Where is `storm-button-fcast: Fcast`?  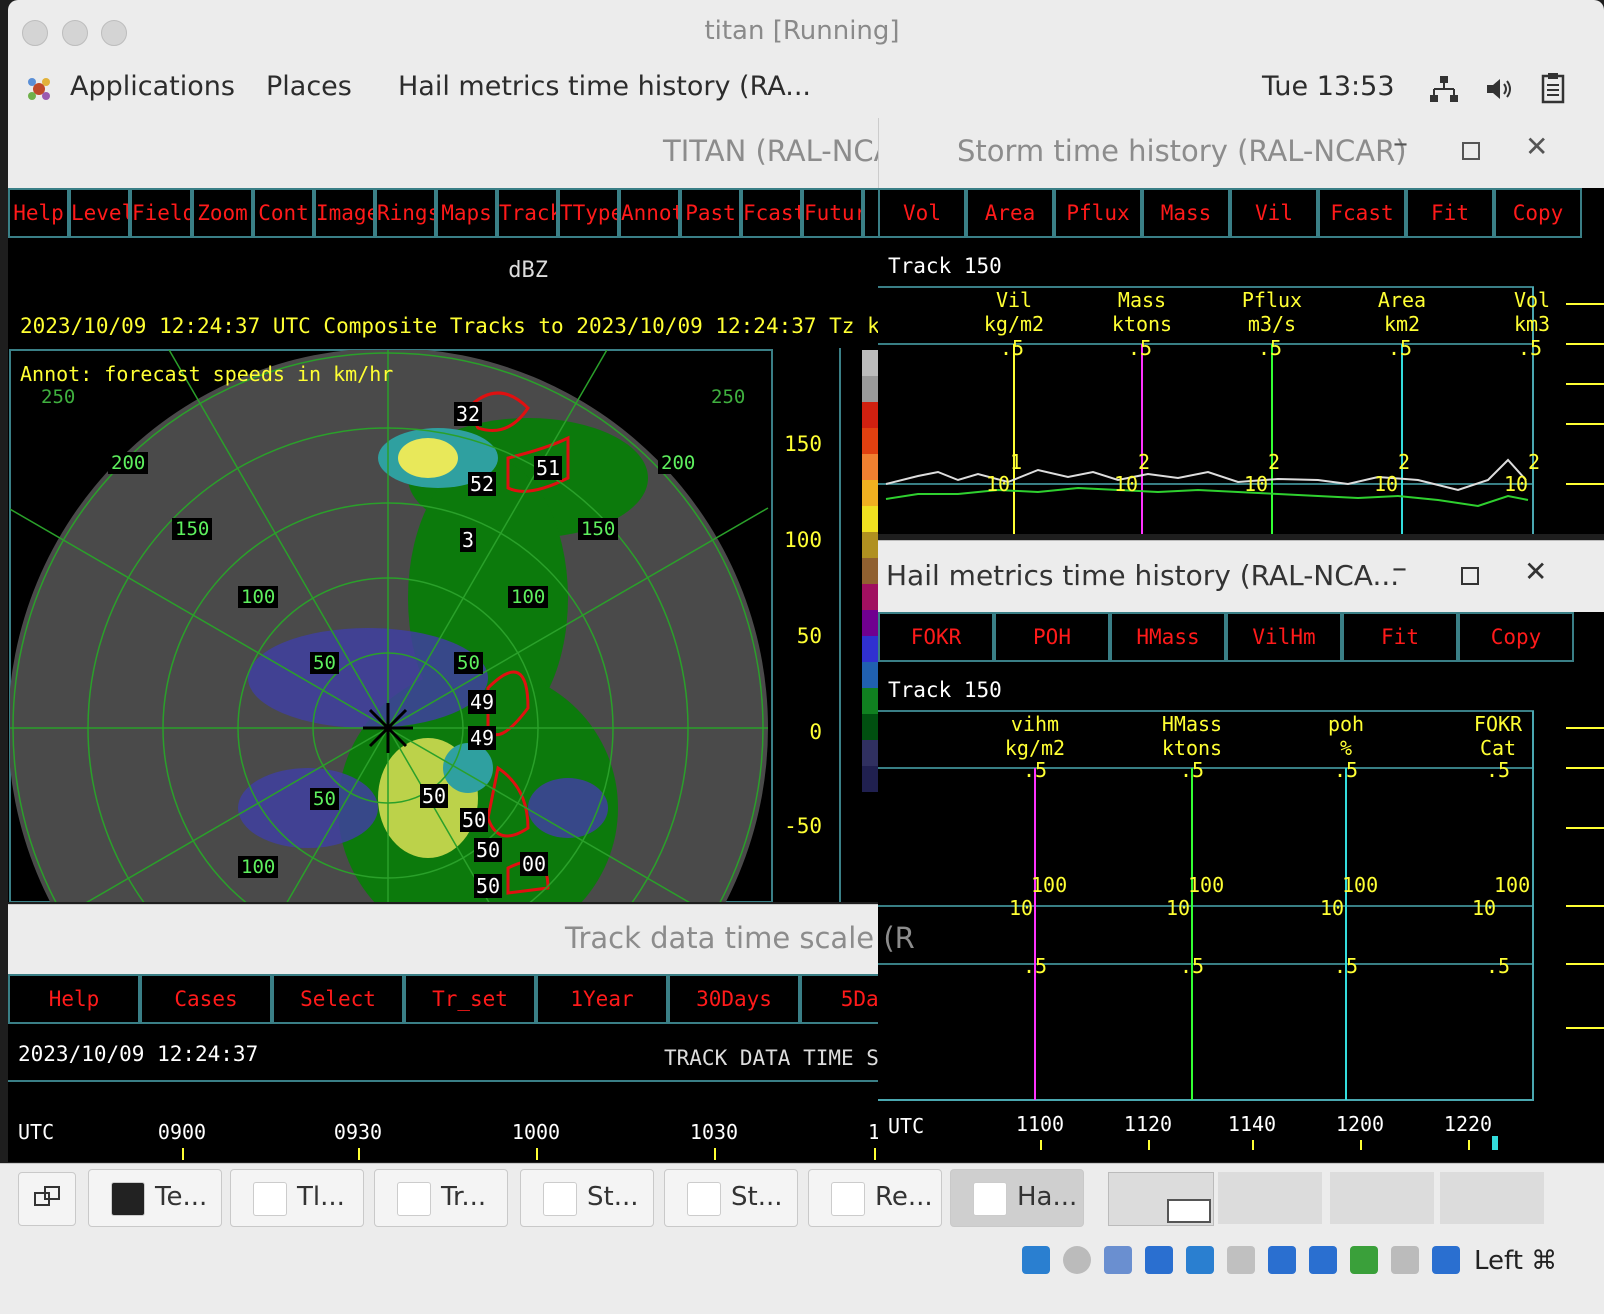 storm-button-fcast: Fcast is located at coordinates (1362, 213).